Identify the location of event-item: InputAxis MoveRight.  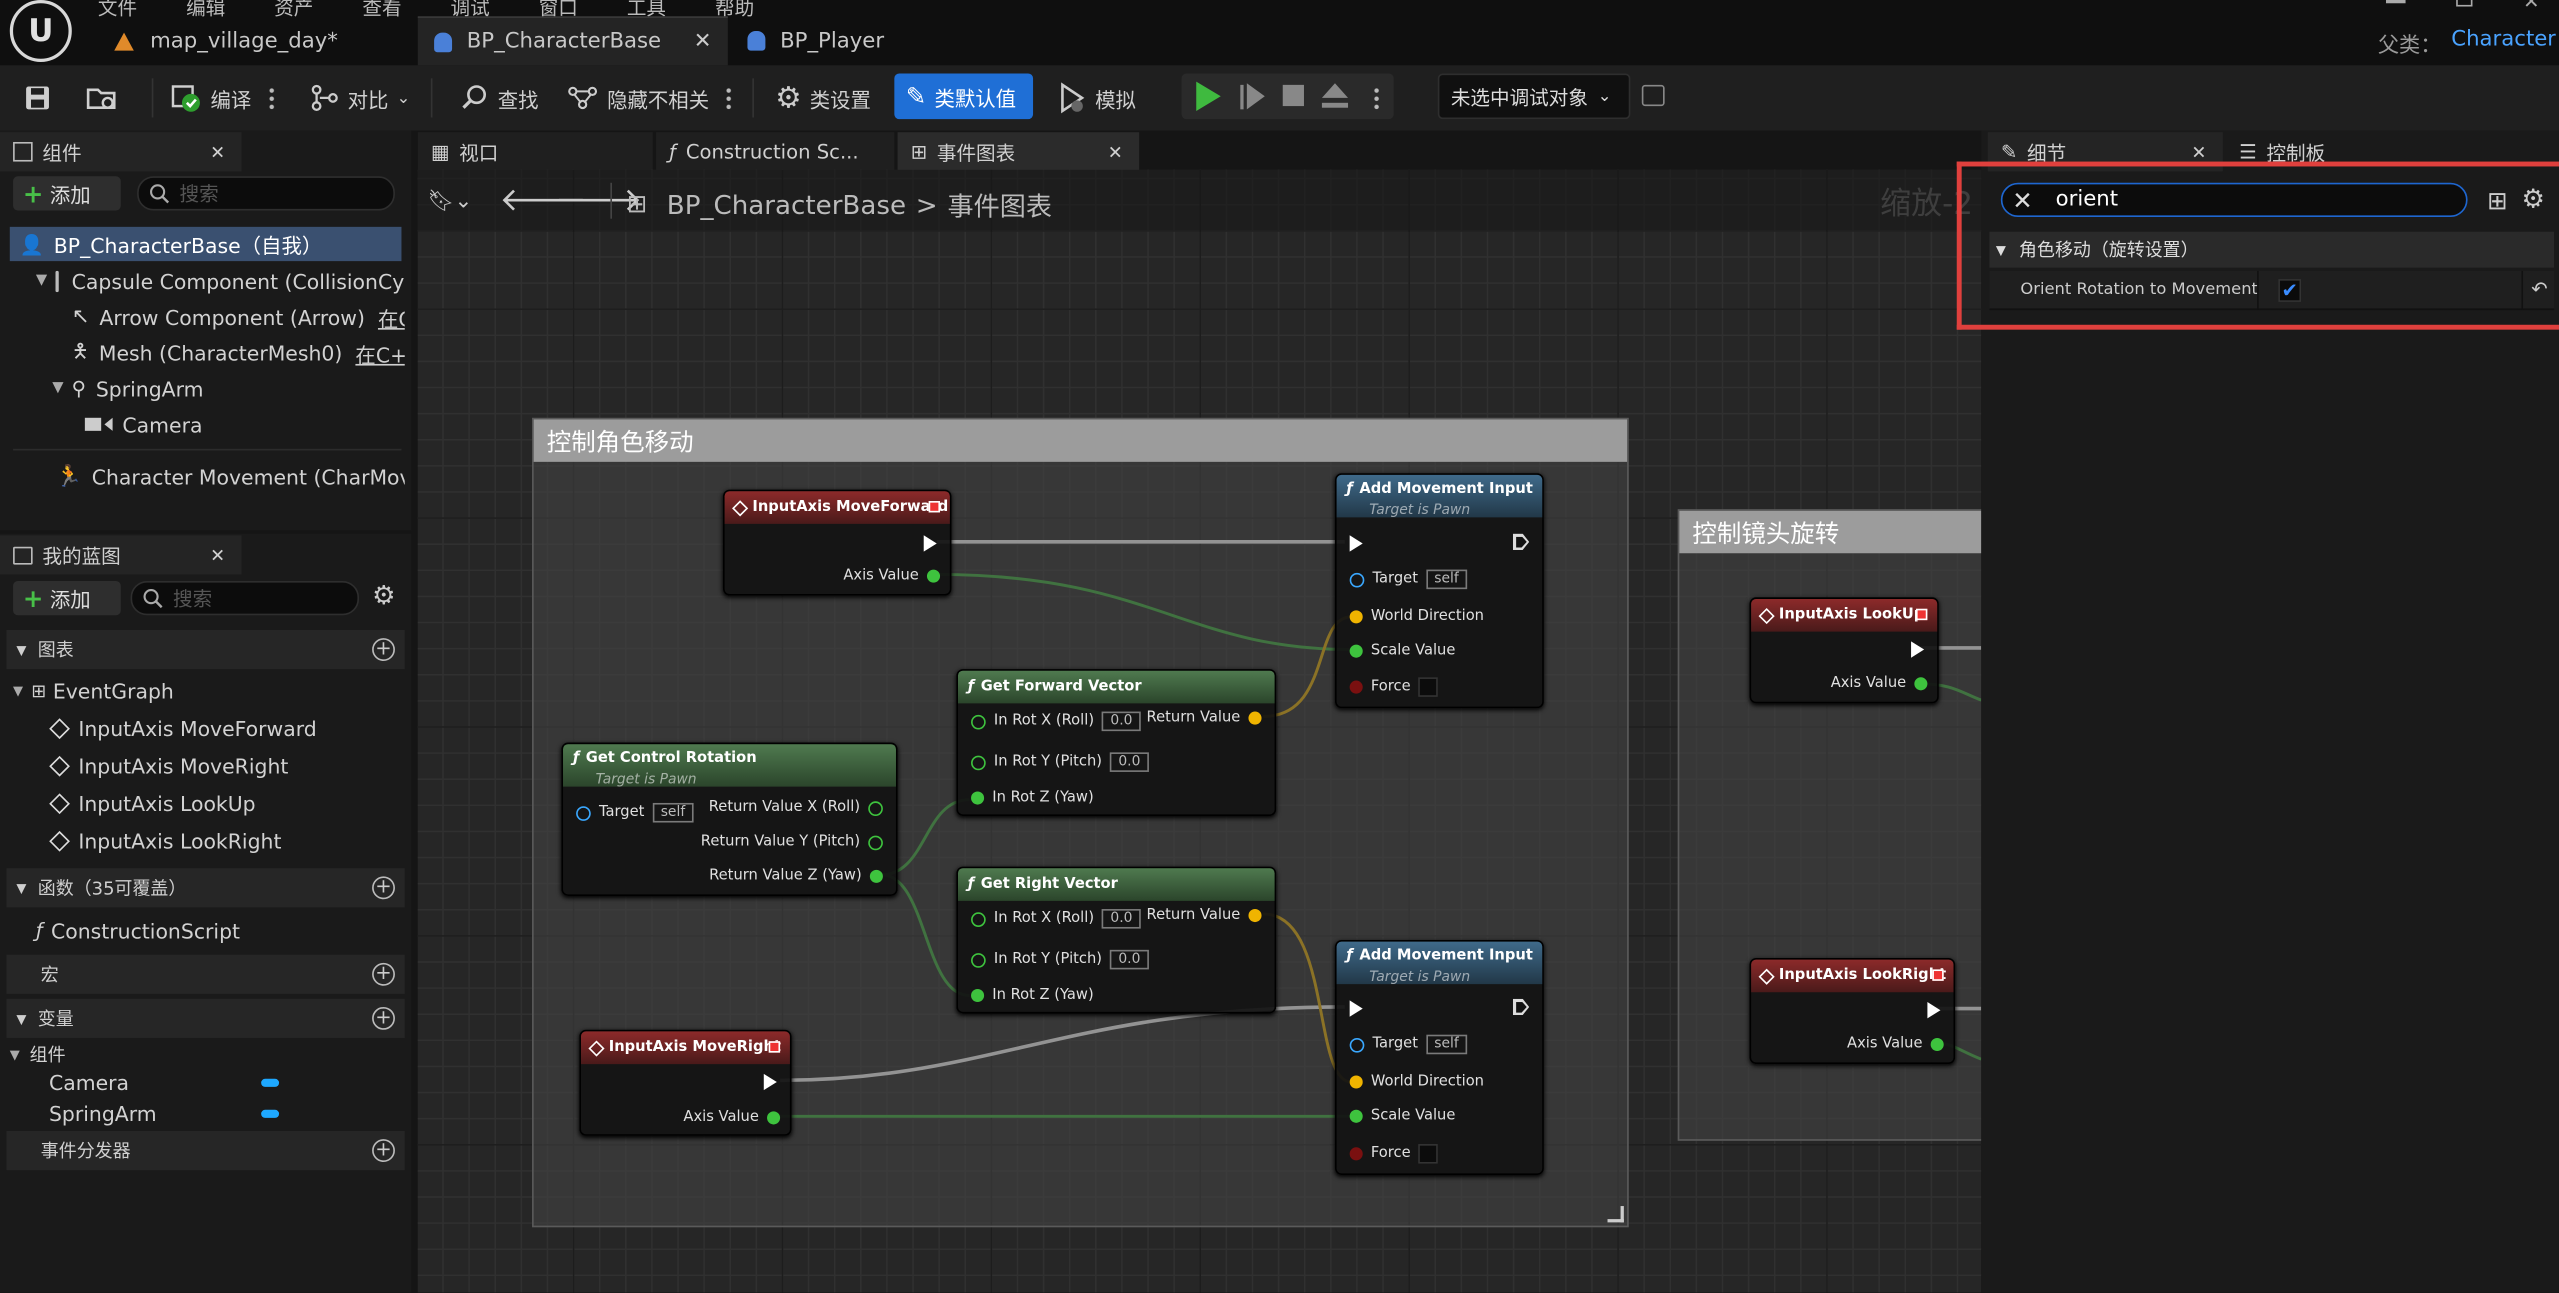
(168, 765).